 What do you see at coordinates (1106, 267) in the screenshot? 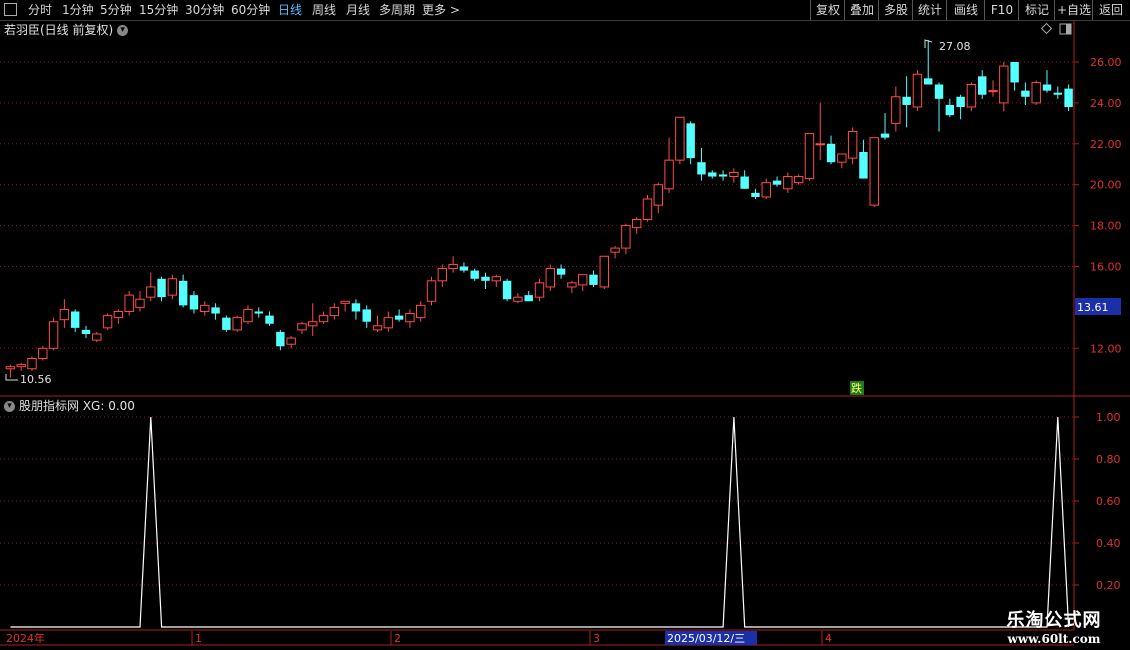
I see `price-tick-label: 16.00` at bounding box center [1106, 267].